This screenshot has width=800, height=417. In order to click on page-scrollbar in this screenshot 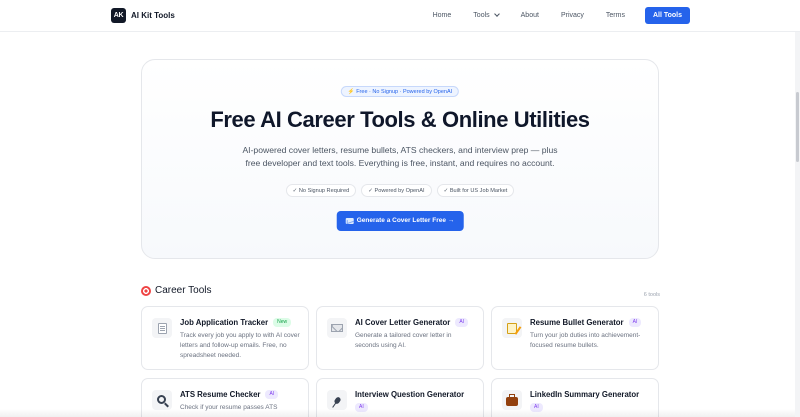, I will do `click(797, 224)`.